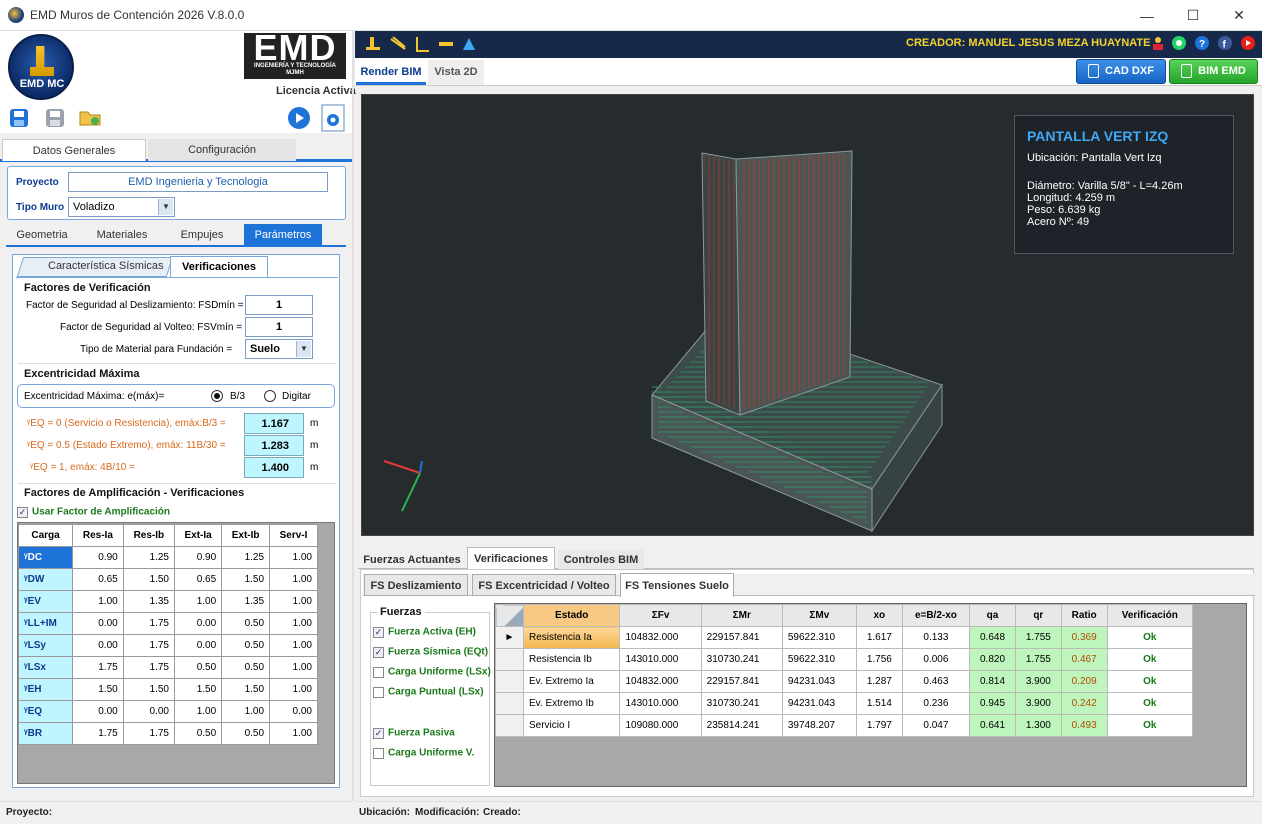 This screenshot has width=1262, height=824. I want to click on e-cell: 0.006, so click(936, 659).